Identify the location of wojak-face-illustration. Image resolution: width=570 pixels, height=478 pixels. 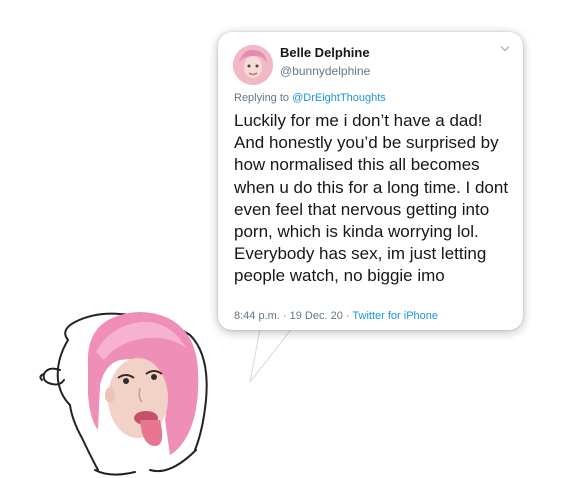
(123, 394).